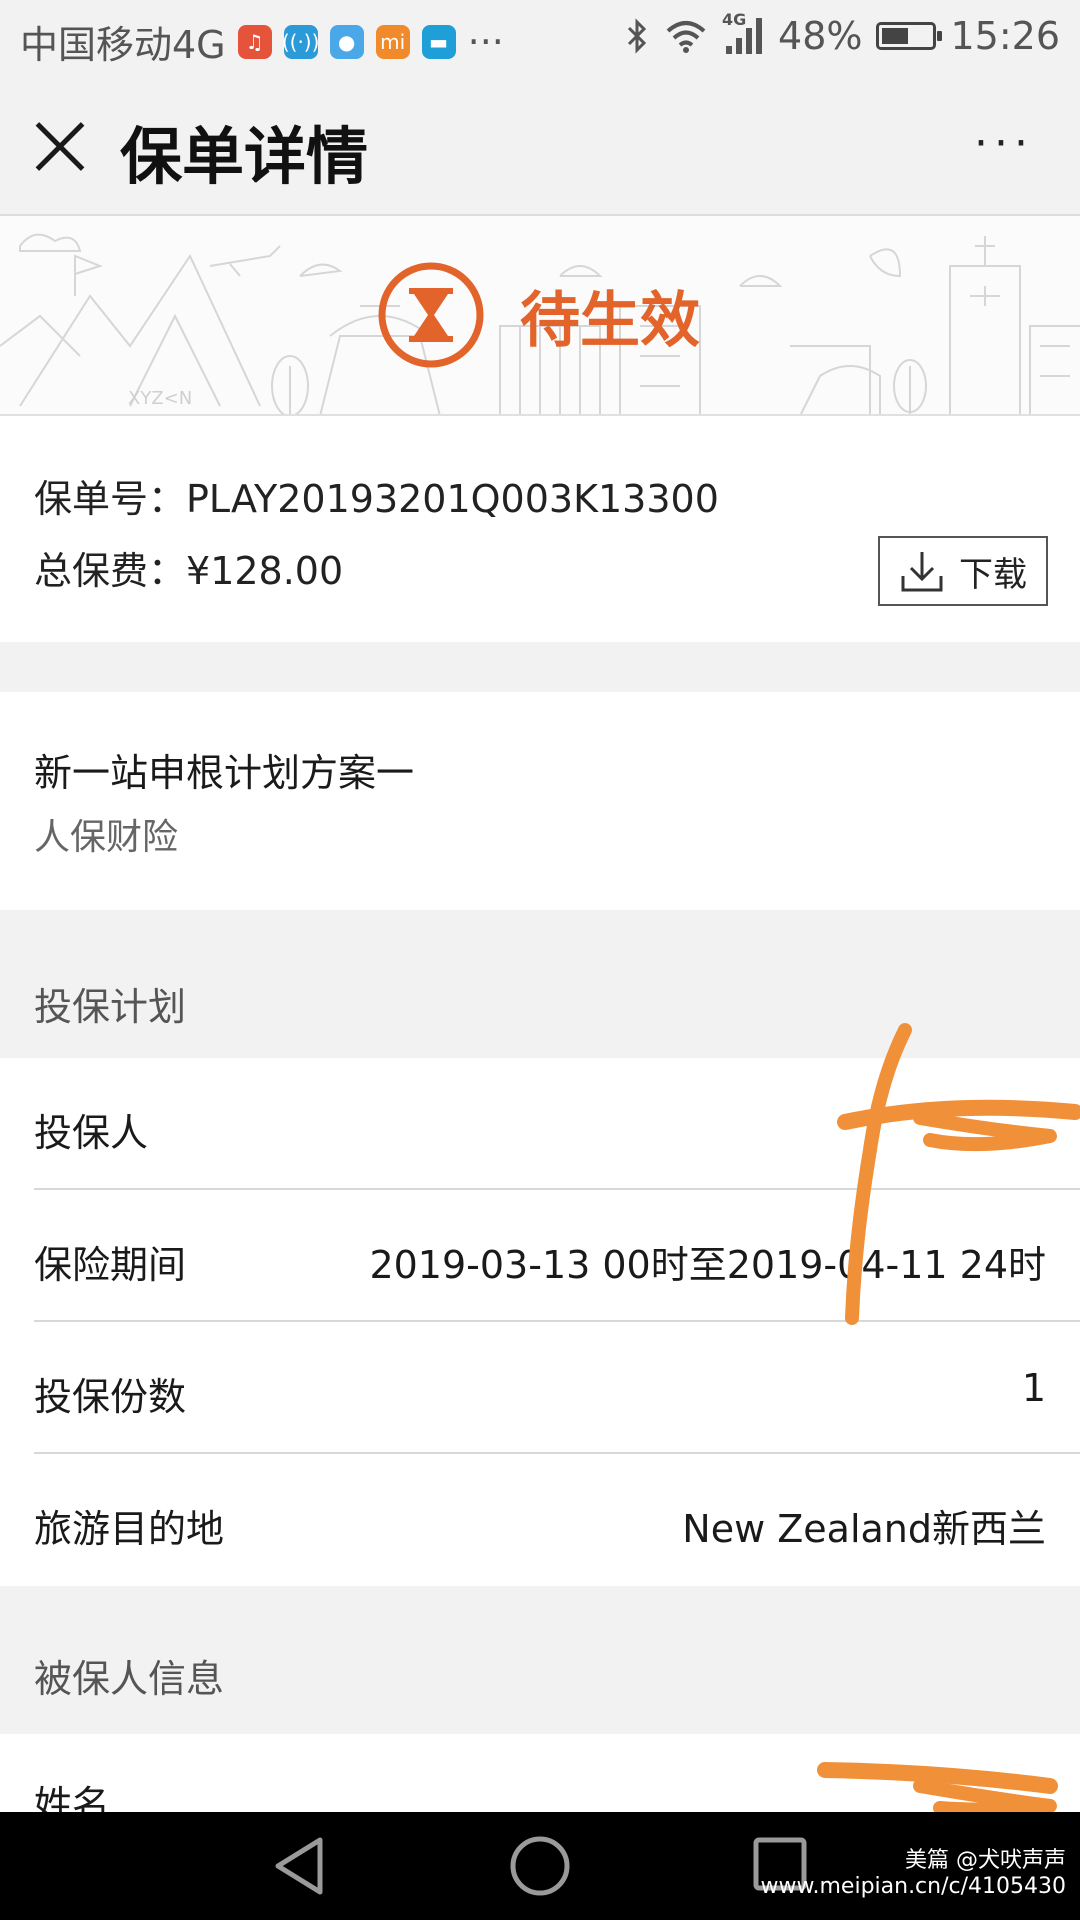 This screenshot has width=1080, height=1920. I want to click on section-title-insurance-plan: 投保计划, so click(110, 1007).